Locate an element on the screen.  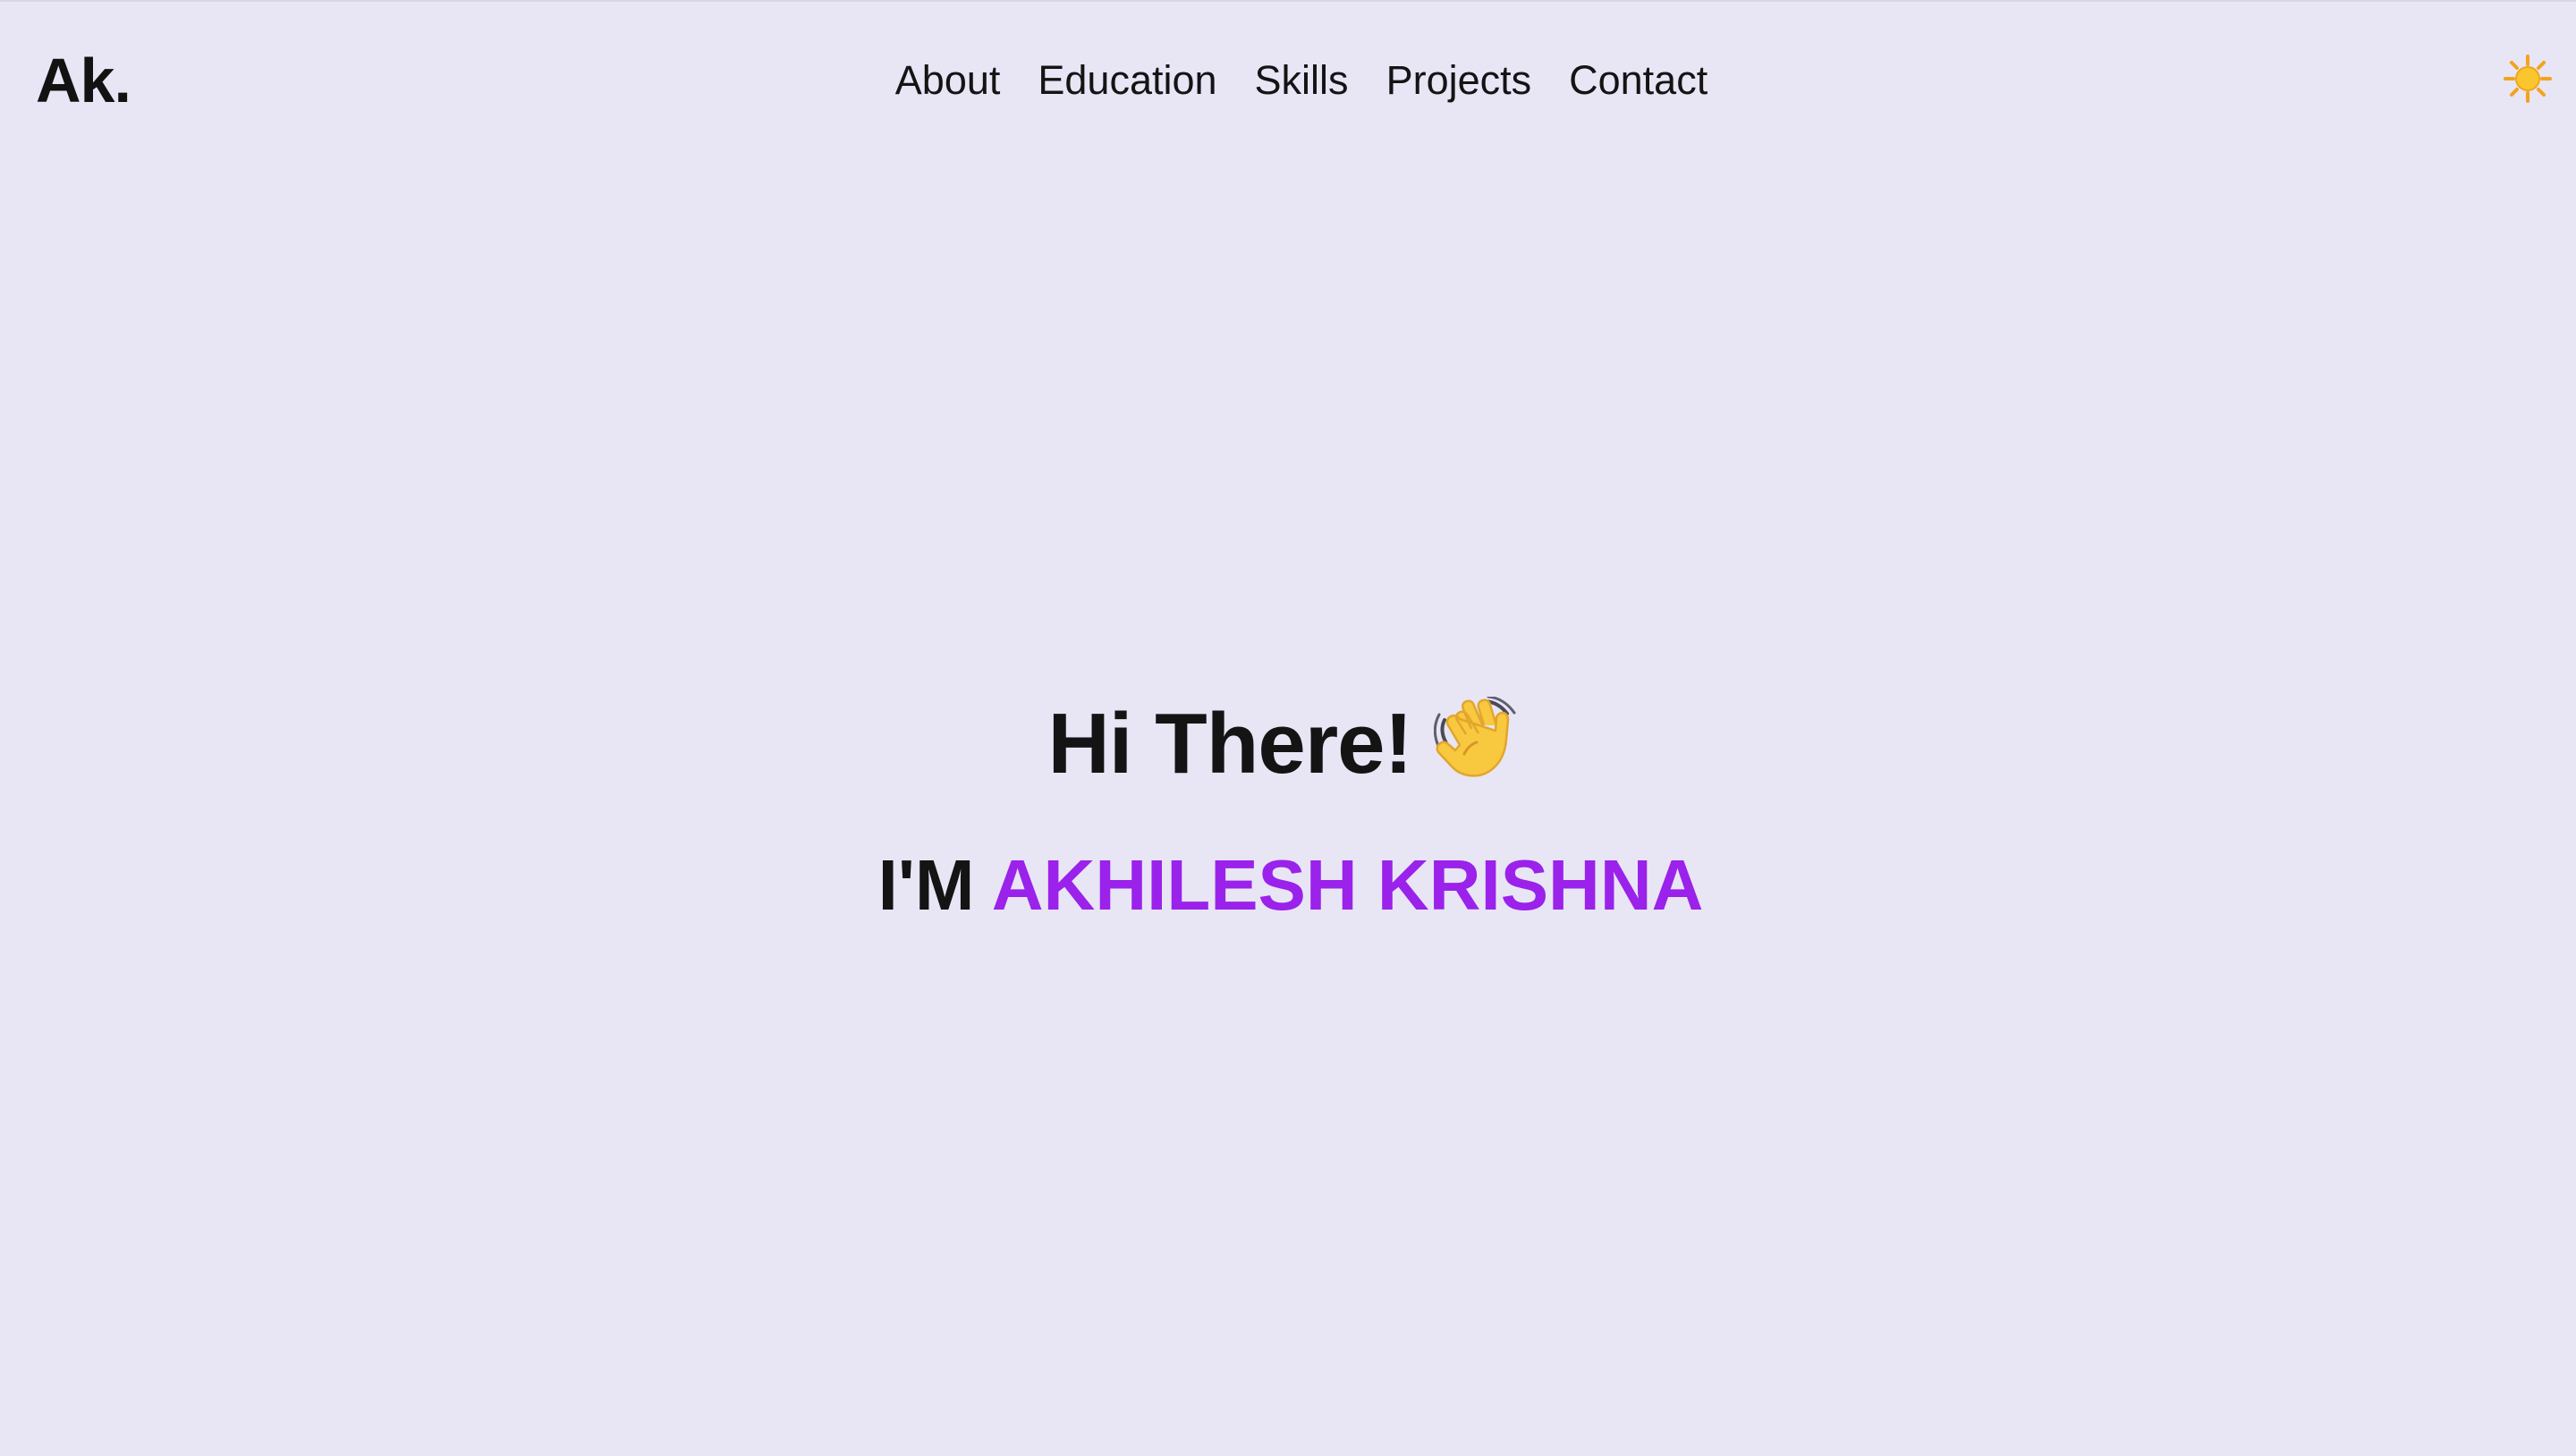
nav-link-contact: Contact is located at coordinates (1638, 80).